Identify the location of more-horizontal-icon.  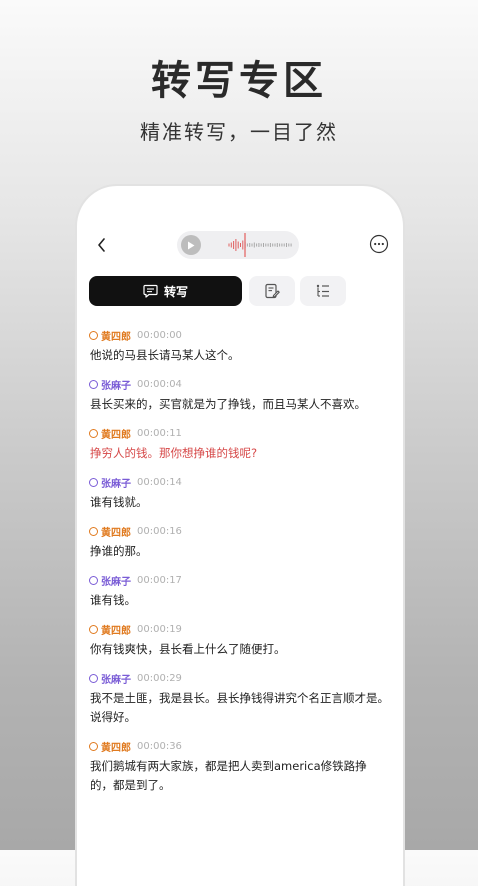
(379, 244).